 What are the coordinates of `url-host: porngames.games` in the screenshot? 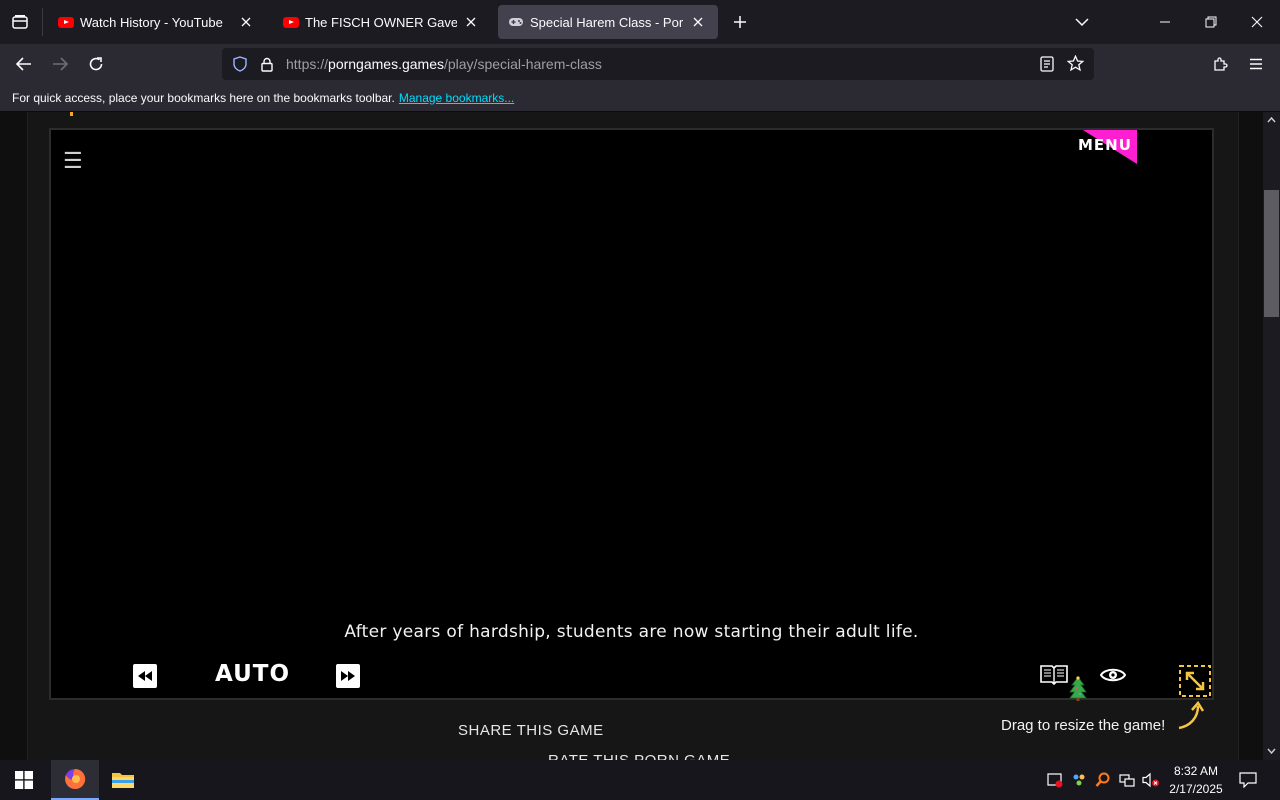 It's located at (386, 64).